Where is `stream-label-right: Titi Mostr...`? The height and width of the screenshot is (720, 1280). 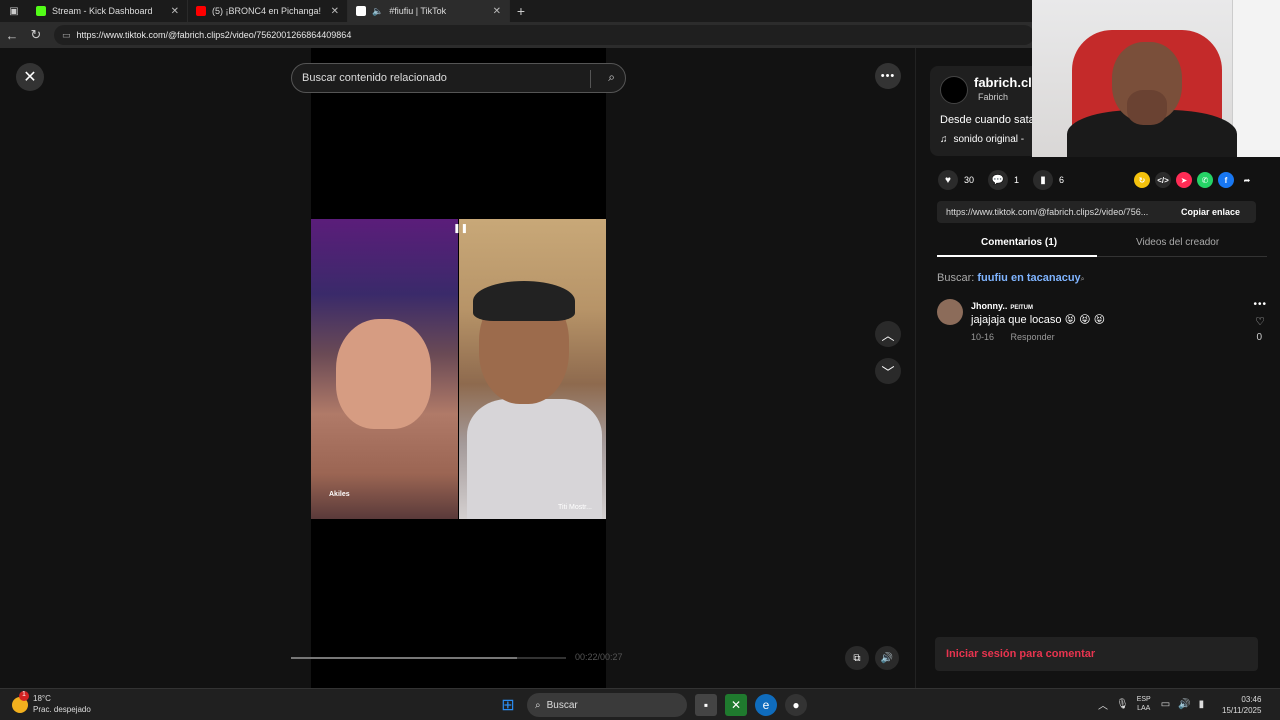
stream-label-right: Titi Mostr... is located at coordinates (575, 507).